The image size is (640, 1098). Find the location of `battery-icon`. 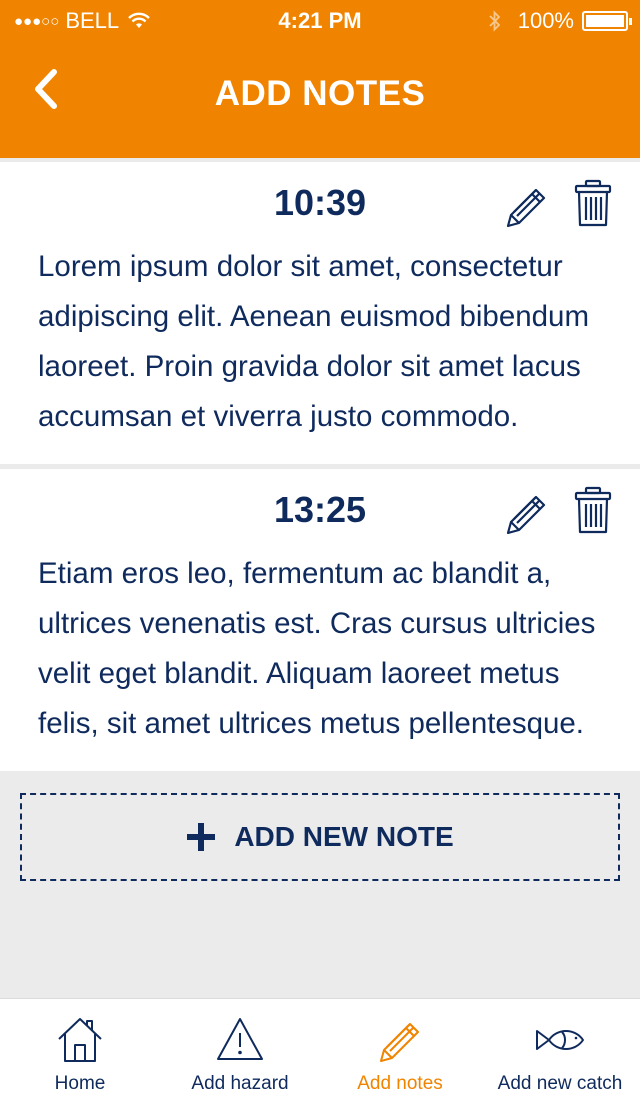

battery-icon is located at coordinates (607, 21).